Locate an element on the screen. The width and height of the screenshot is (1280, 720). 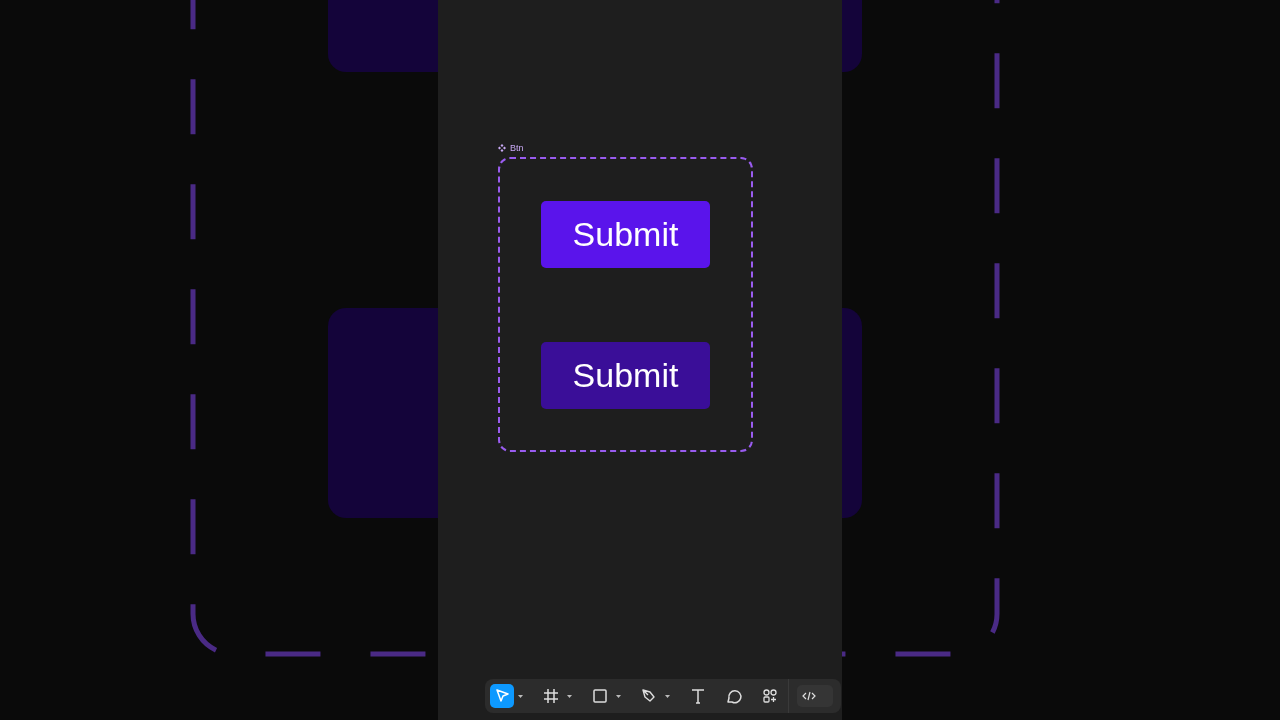
component-frame: Submit Submit is located at coordinates (625, 304).